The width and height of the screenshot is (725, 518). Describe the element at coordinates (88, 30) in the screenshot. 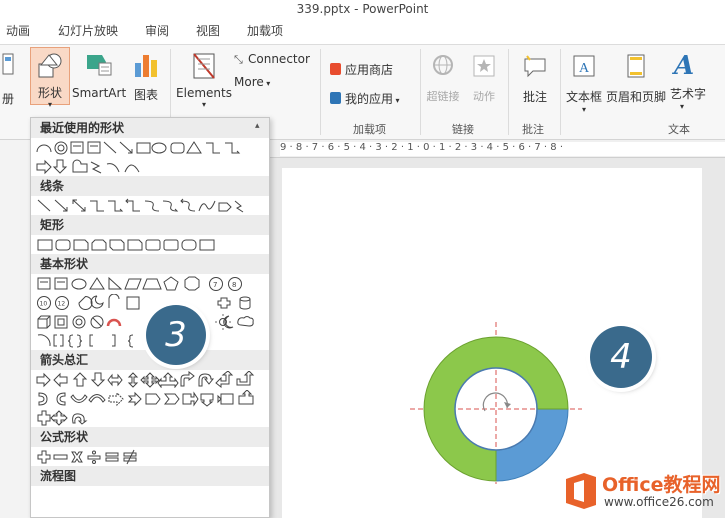

I see `tab-slideshow: 幻灯片放映` at that location.